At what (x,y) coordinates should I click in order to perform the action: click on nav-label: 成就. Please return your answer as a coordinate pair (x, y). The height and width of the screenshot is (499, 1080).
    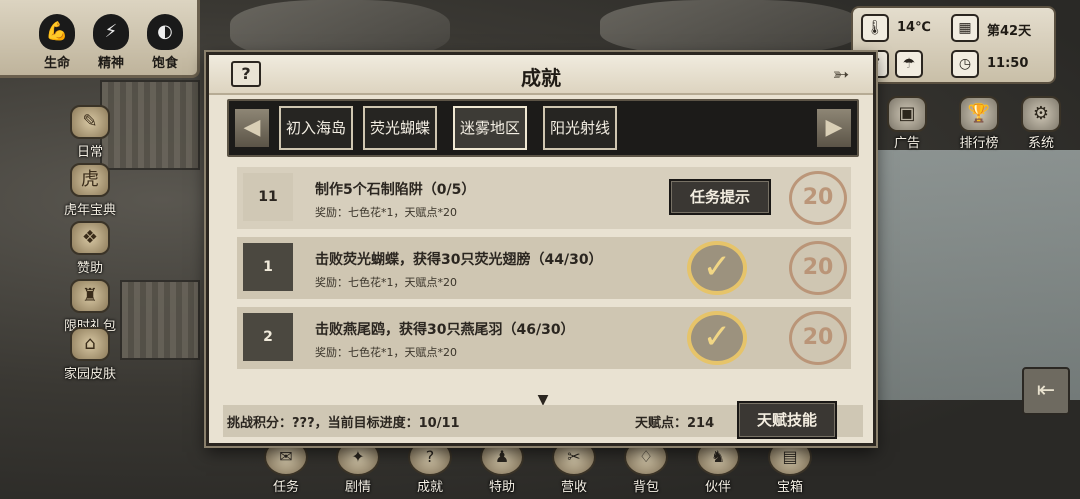
    Looking at the image, I should click on (429, 487).